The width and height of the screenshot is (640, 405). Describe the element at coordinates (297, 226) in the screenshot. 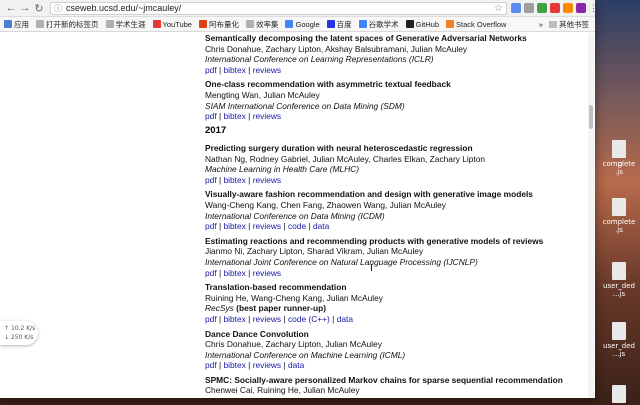

I see `publication-link: code` at that location.